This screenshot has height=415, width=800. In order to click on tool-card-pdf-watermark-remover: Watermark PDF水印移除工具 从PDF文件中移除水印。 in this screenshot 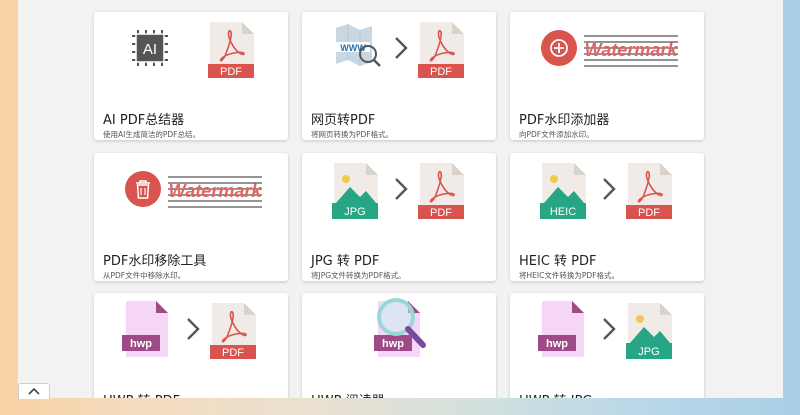, I will do `click(191, 217)`.